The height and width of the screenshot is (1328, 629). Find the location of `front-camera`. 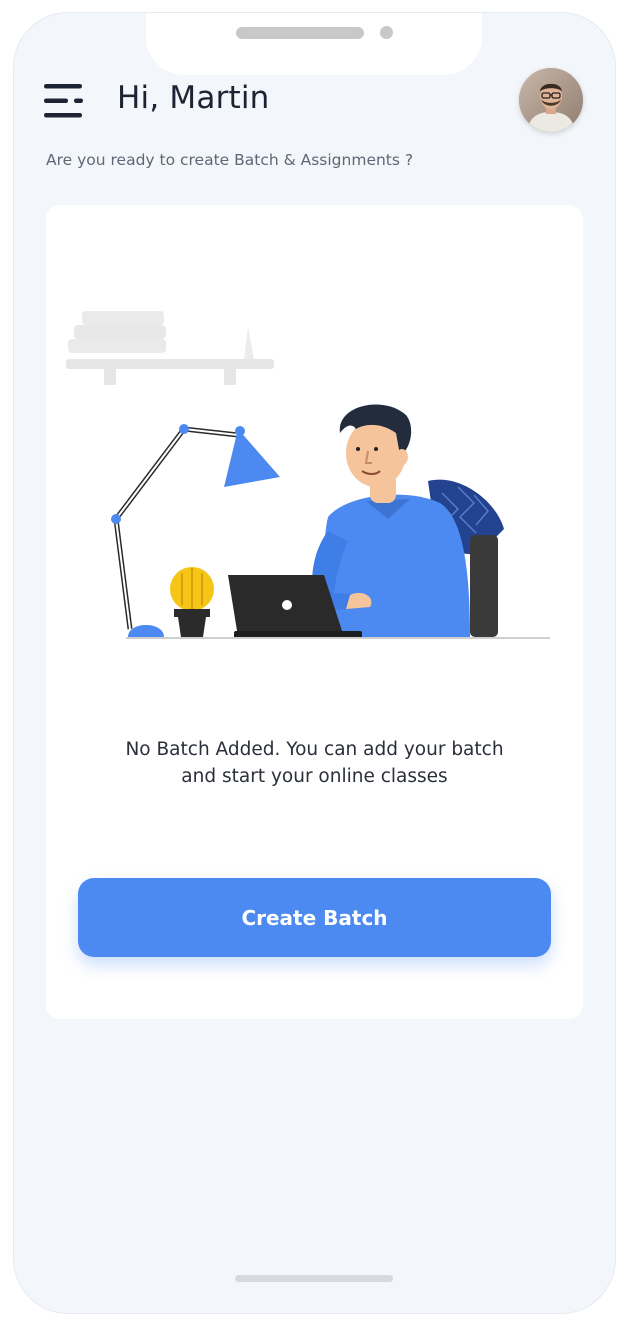

front-camera is located at coordinates (386, 32).